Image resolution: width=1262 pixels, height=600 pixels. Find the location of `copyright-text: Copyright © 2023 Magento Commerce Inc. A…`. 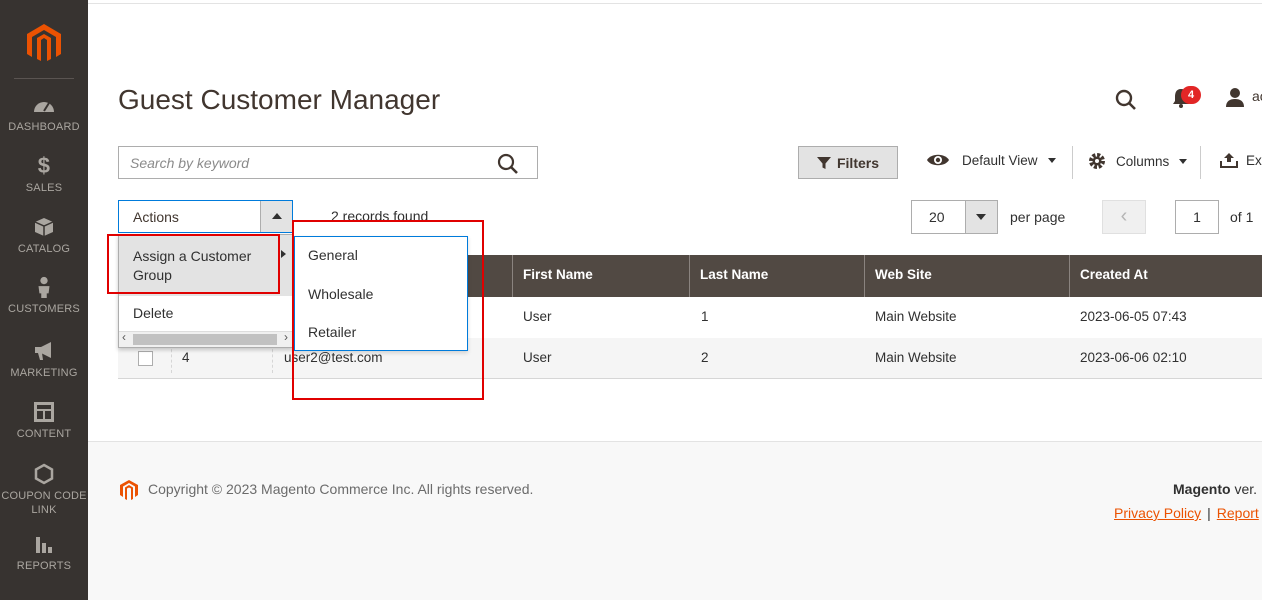

copyright-text: Copyright © 2023 Magento Commerce Inc. A… is located at coordinates (341, 489).